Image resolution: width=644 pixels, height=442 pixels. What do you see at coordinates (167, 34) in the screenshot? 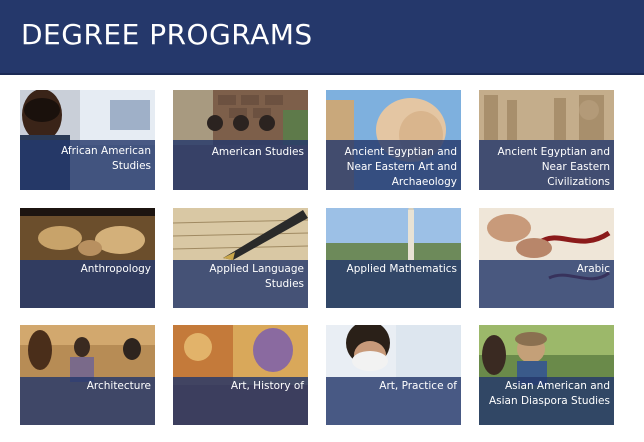
I see `page-title: DEGREE PROGRAMS` at bounding box center [167, 34].